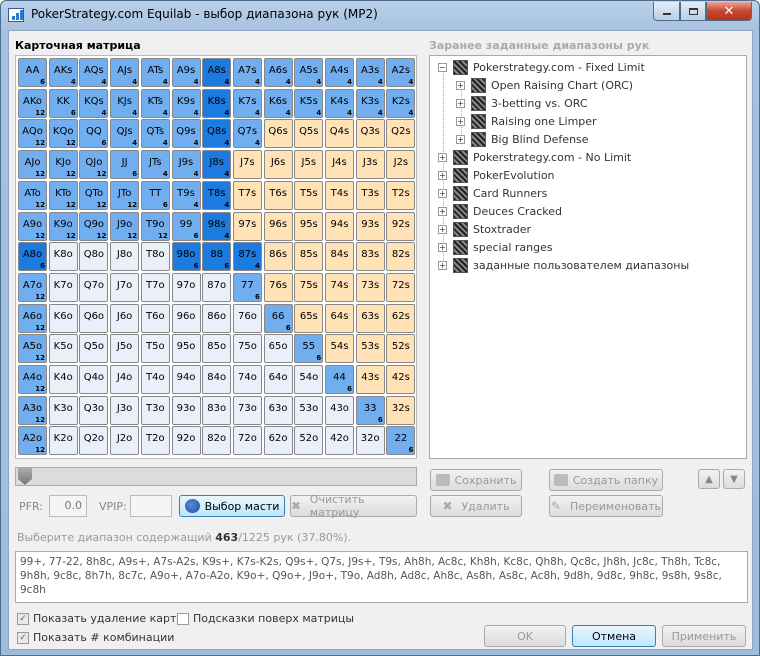 Image resolution: width=760 pixels, height=656 pixels. I want to click on hand-cell: 44 6, so click(339, 379).